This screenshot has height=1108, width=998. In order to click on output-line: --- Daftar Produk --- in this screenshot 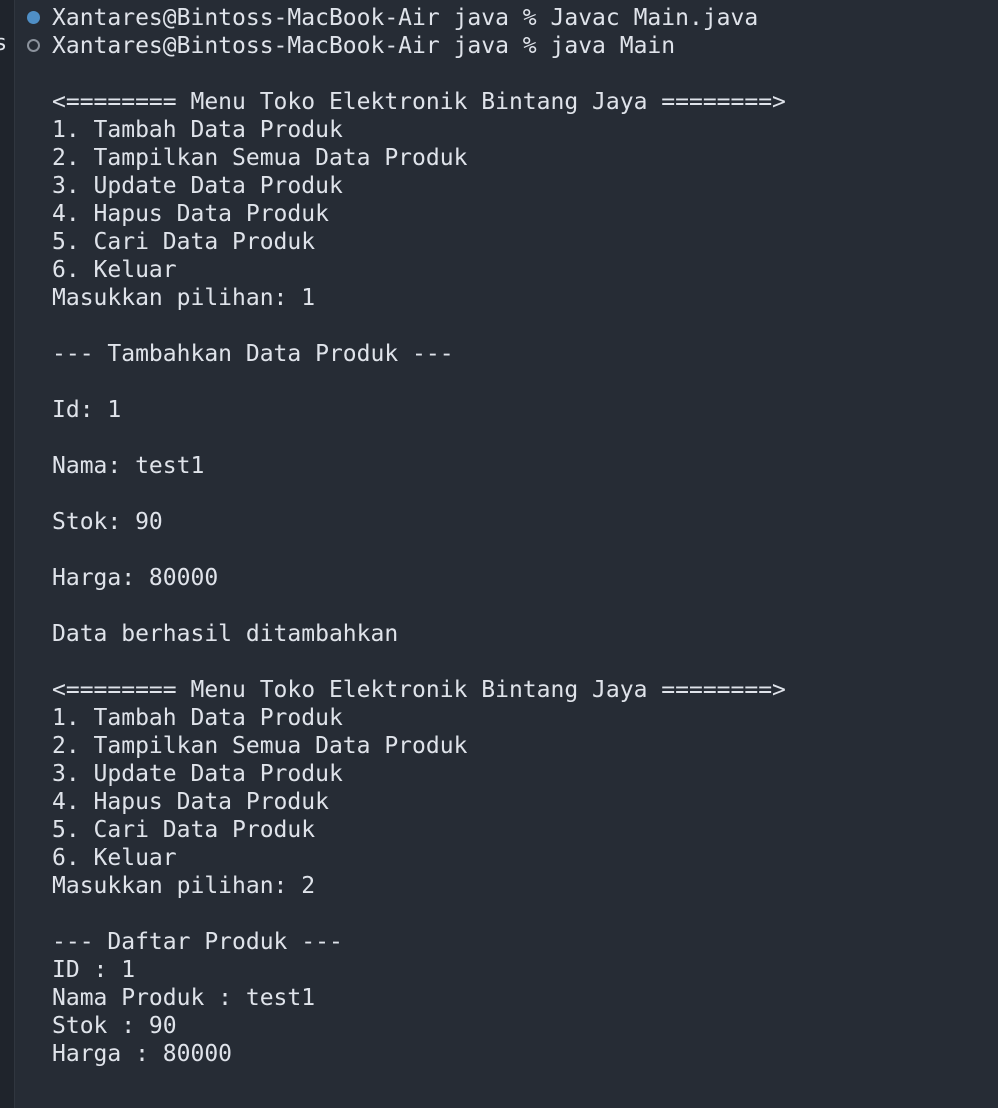, I will do `click(197, 942)`.